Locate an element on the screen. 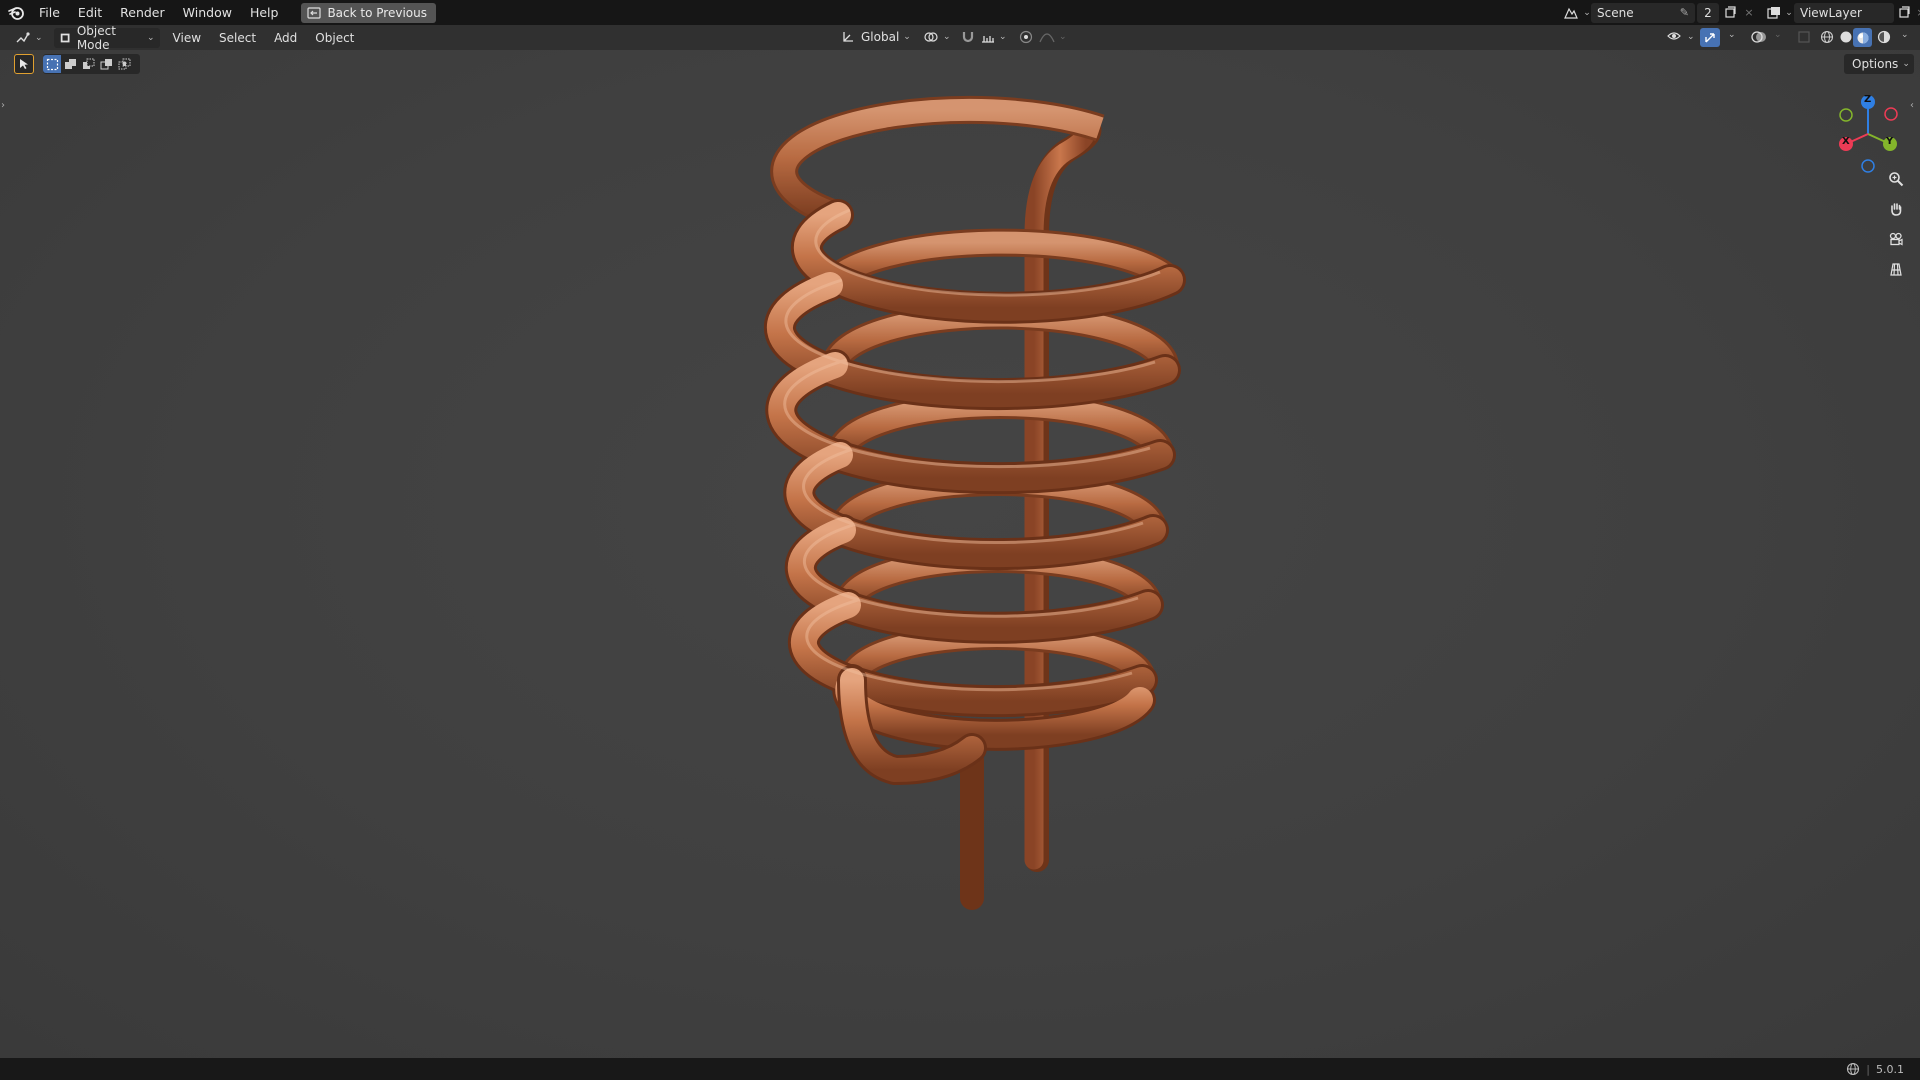 The width and height of the screenshot is (1920, 1080). grid-ortho-icon is located at coordinates (1896, 269).